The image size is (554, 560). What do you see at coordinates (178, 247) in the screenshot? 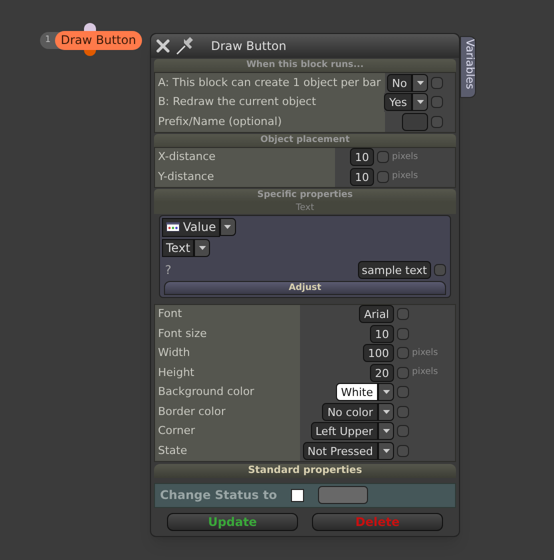
I see `dropdown-value: Text` at bounding box center [178, 247].